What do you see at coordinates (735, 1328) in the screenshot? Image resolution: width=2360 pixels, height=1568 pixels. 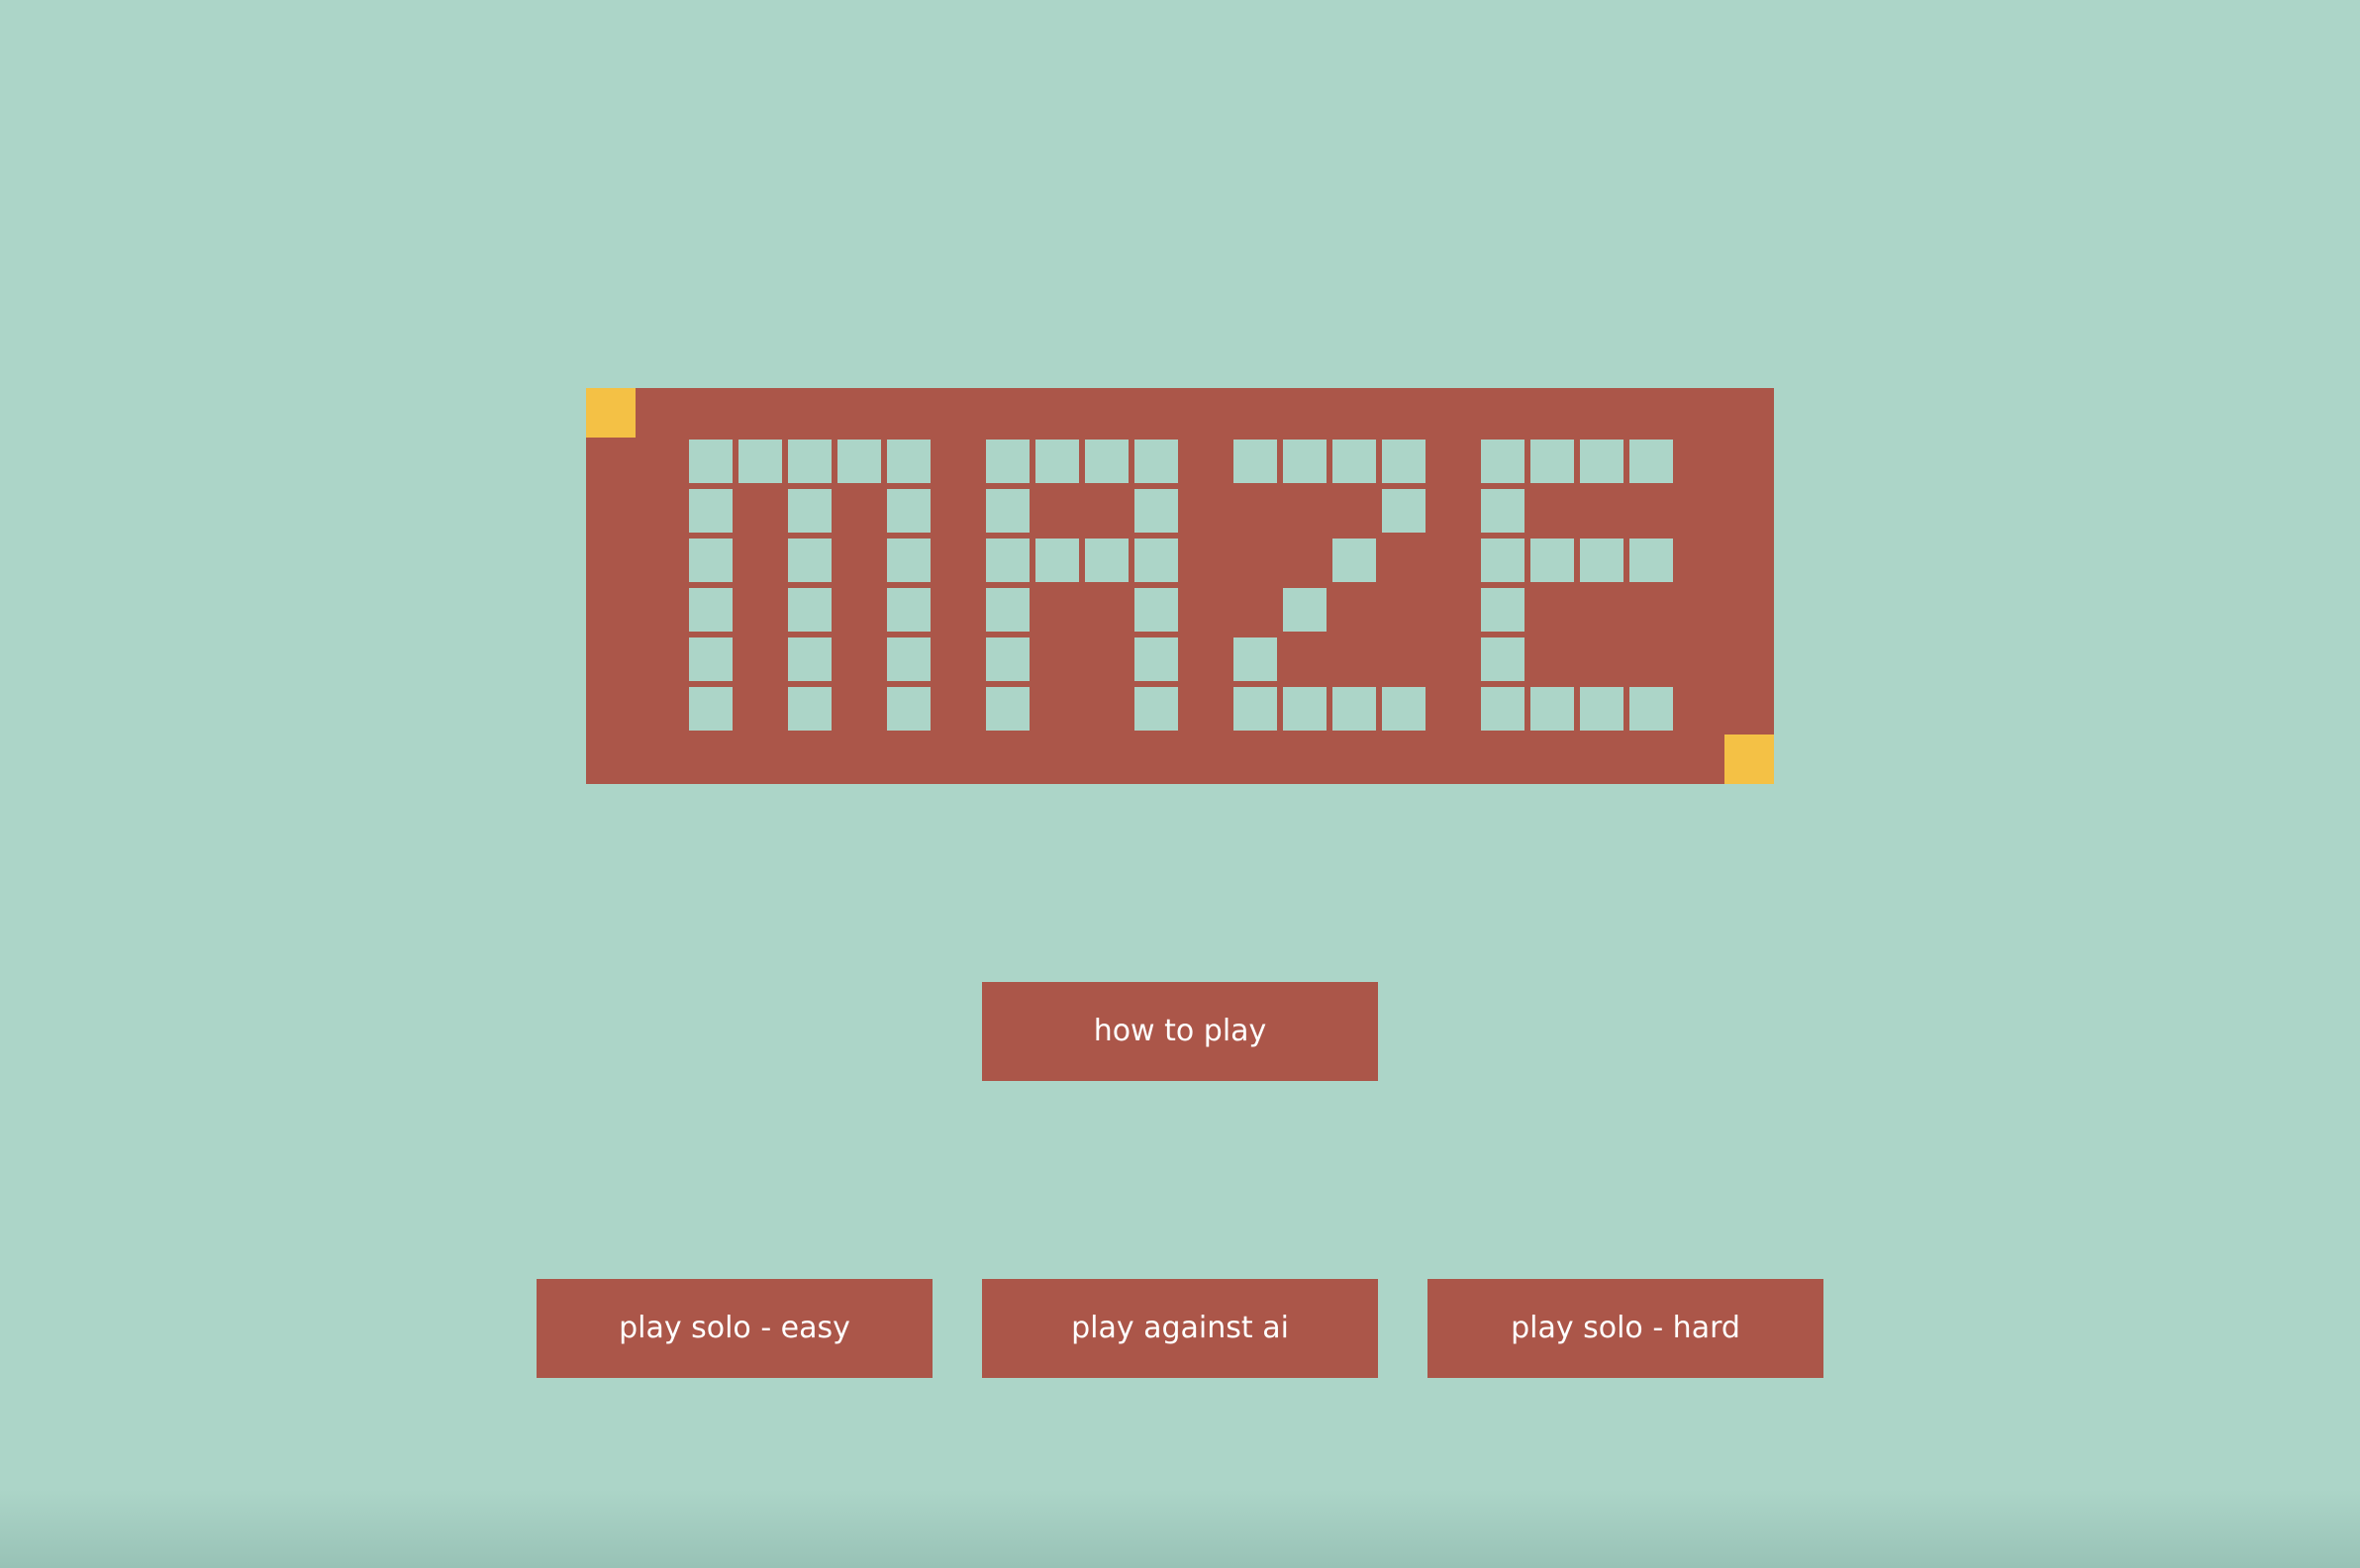 I see `play-solo-easy-button: play solo - easy` at bounding box center [735, 1328].